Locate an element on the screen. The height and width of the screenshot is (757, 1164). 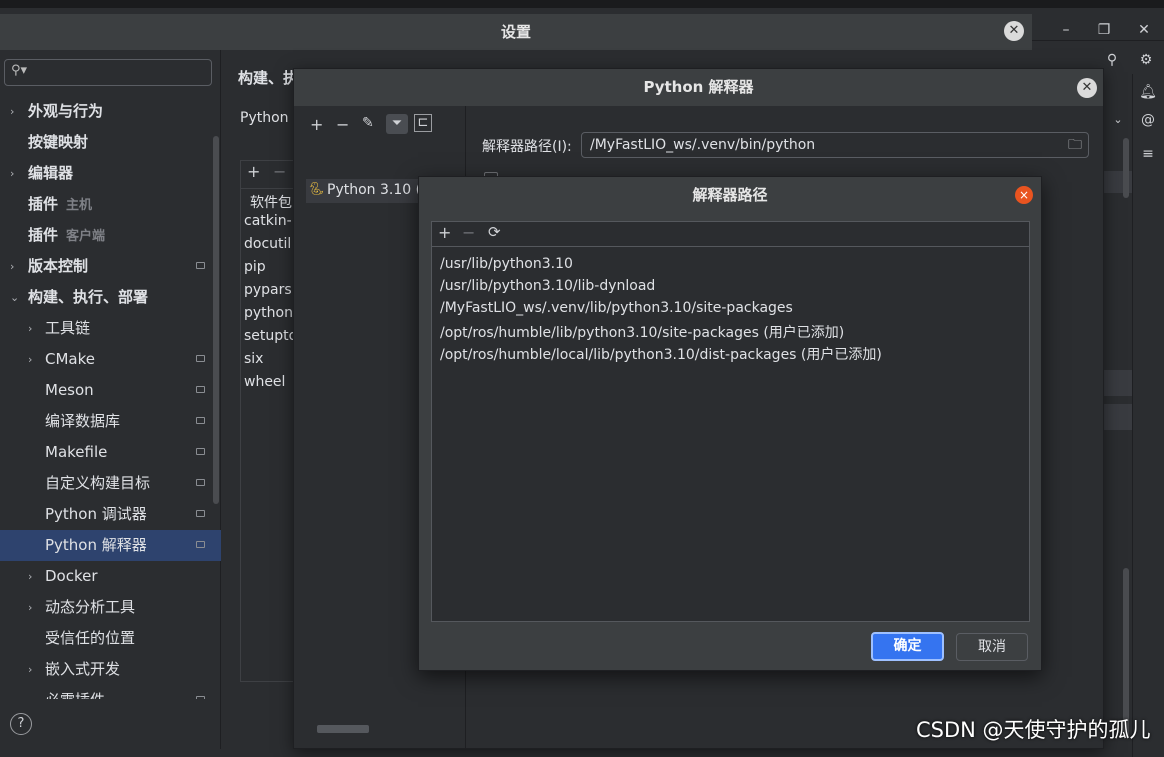
sidebar-item-sublabel: 主机 is located at coordinates (79, 205).